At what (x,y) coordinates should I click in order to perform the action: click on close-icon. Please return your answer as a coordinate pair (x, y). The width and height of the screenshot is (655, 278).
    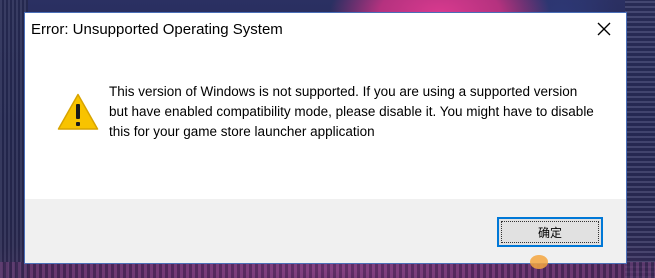
    Looking at the image, I should click on (604, 29).